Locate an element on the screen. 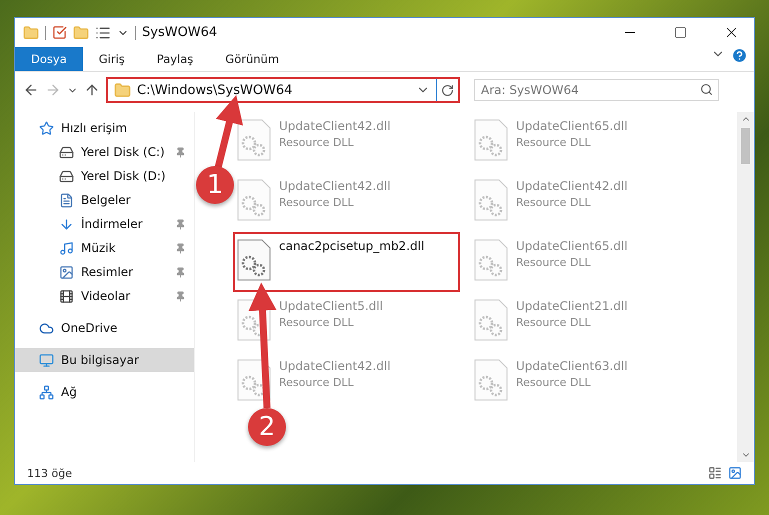 The image size is (769, 515). video-icon is located at coordinates (66, 296).